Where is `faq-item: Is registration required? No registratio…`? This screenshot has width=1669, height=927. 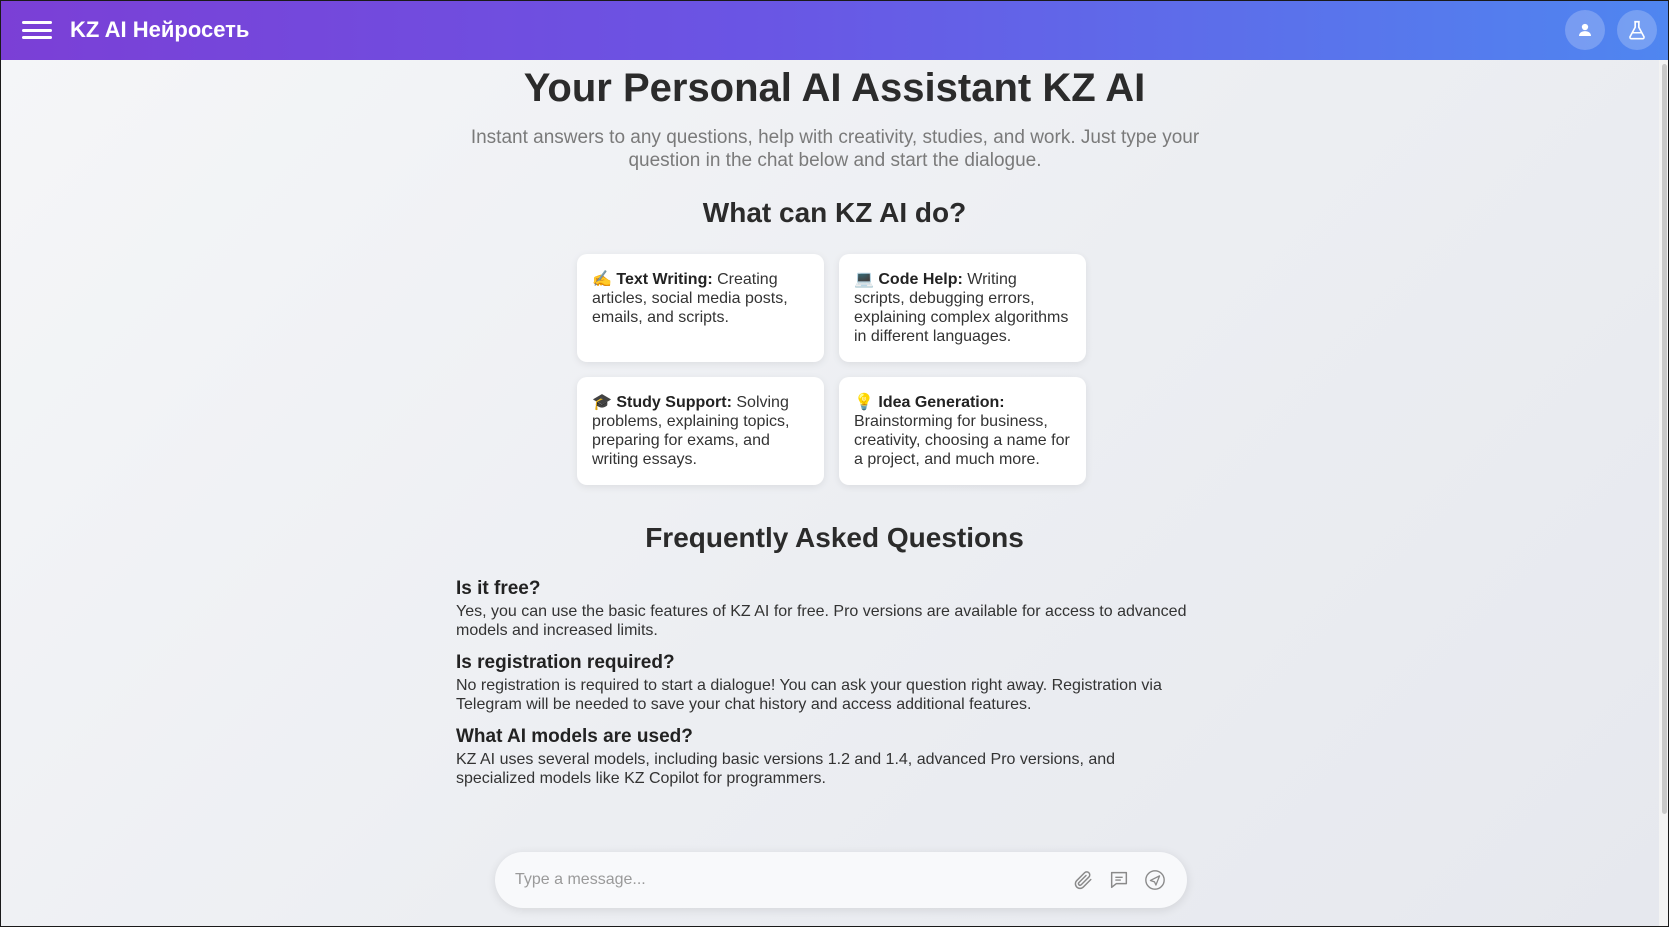 faq-item: Is registration required? No registratio… is located at coordinates (826, 683).